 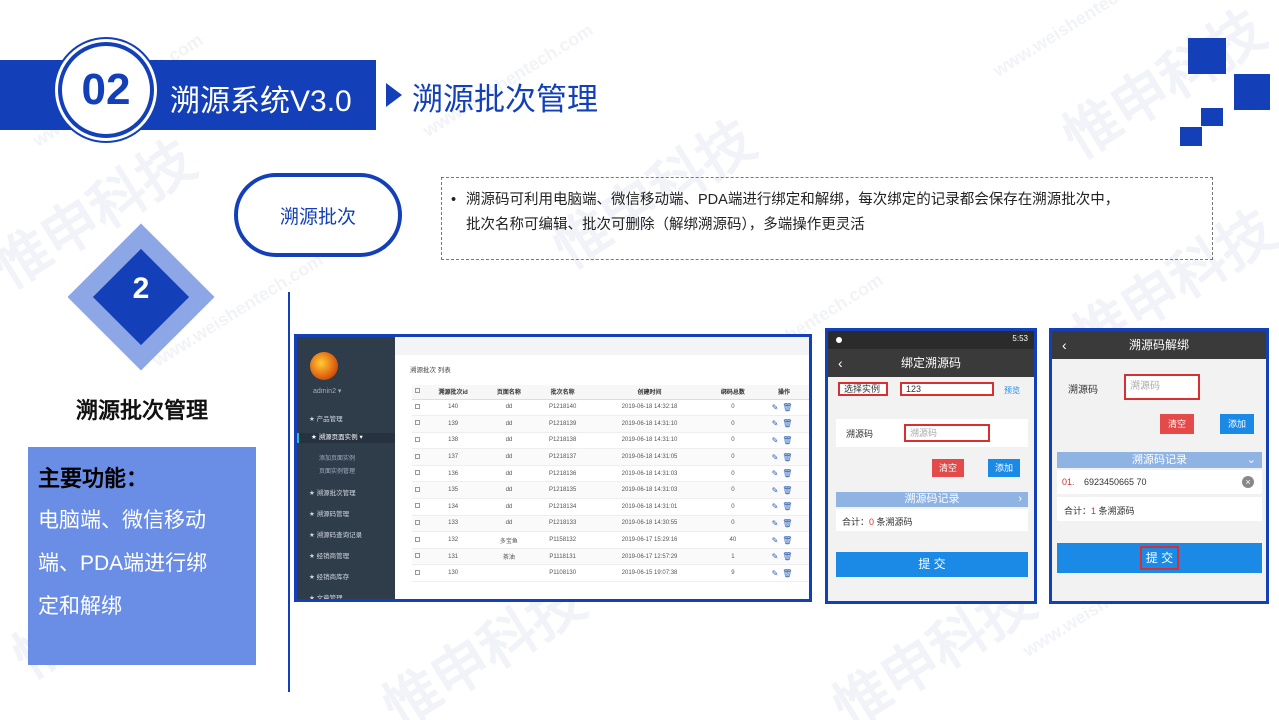 I want to click on table-cell: P1218134, so click(x=563, y=507).